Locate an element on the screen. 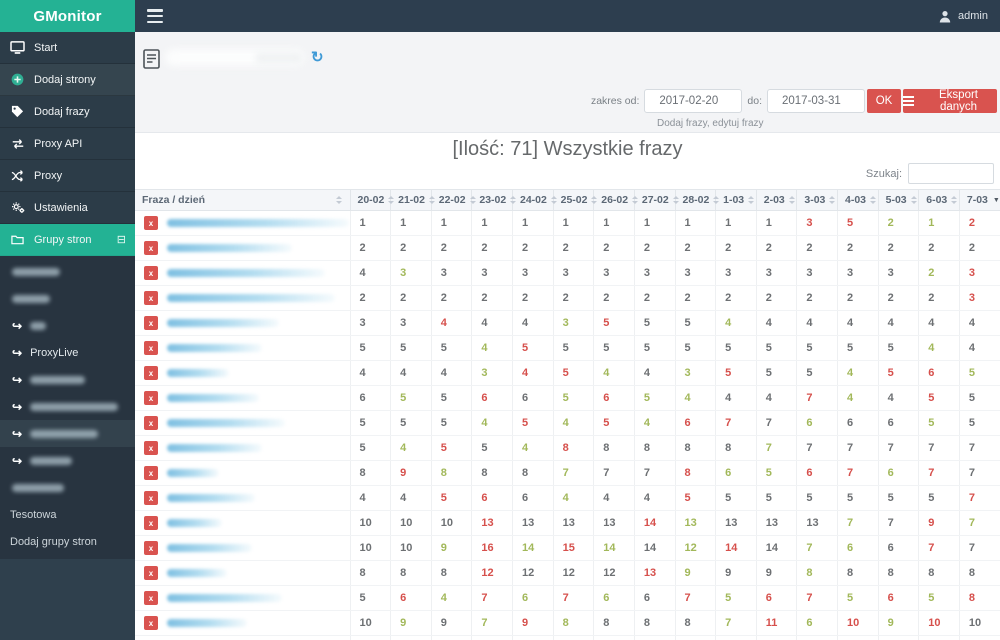 The image size is (1000, 640). column-header-1-03: 1-03 is located at coordinates (736, 200).